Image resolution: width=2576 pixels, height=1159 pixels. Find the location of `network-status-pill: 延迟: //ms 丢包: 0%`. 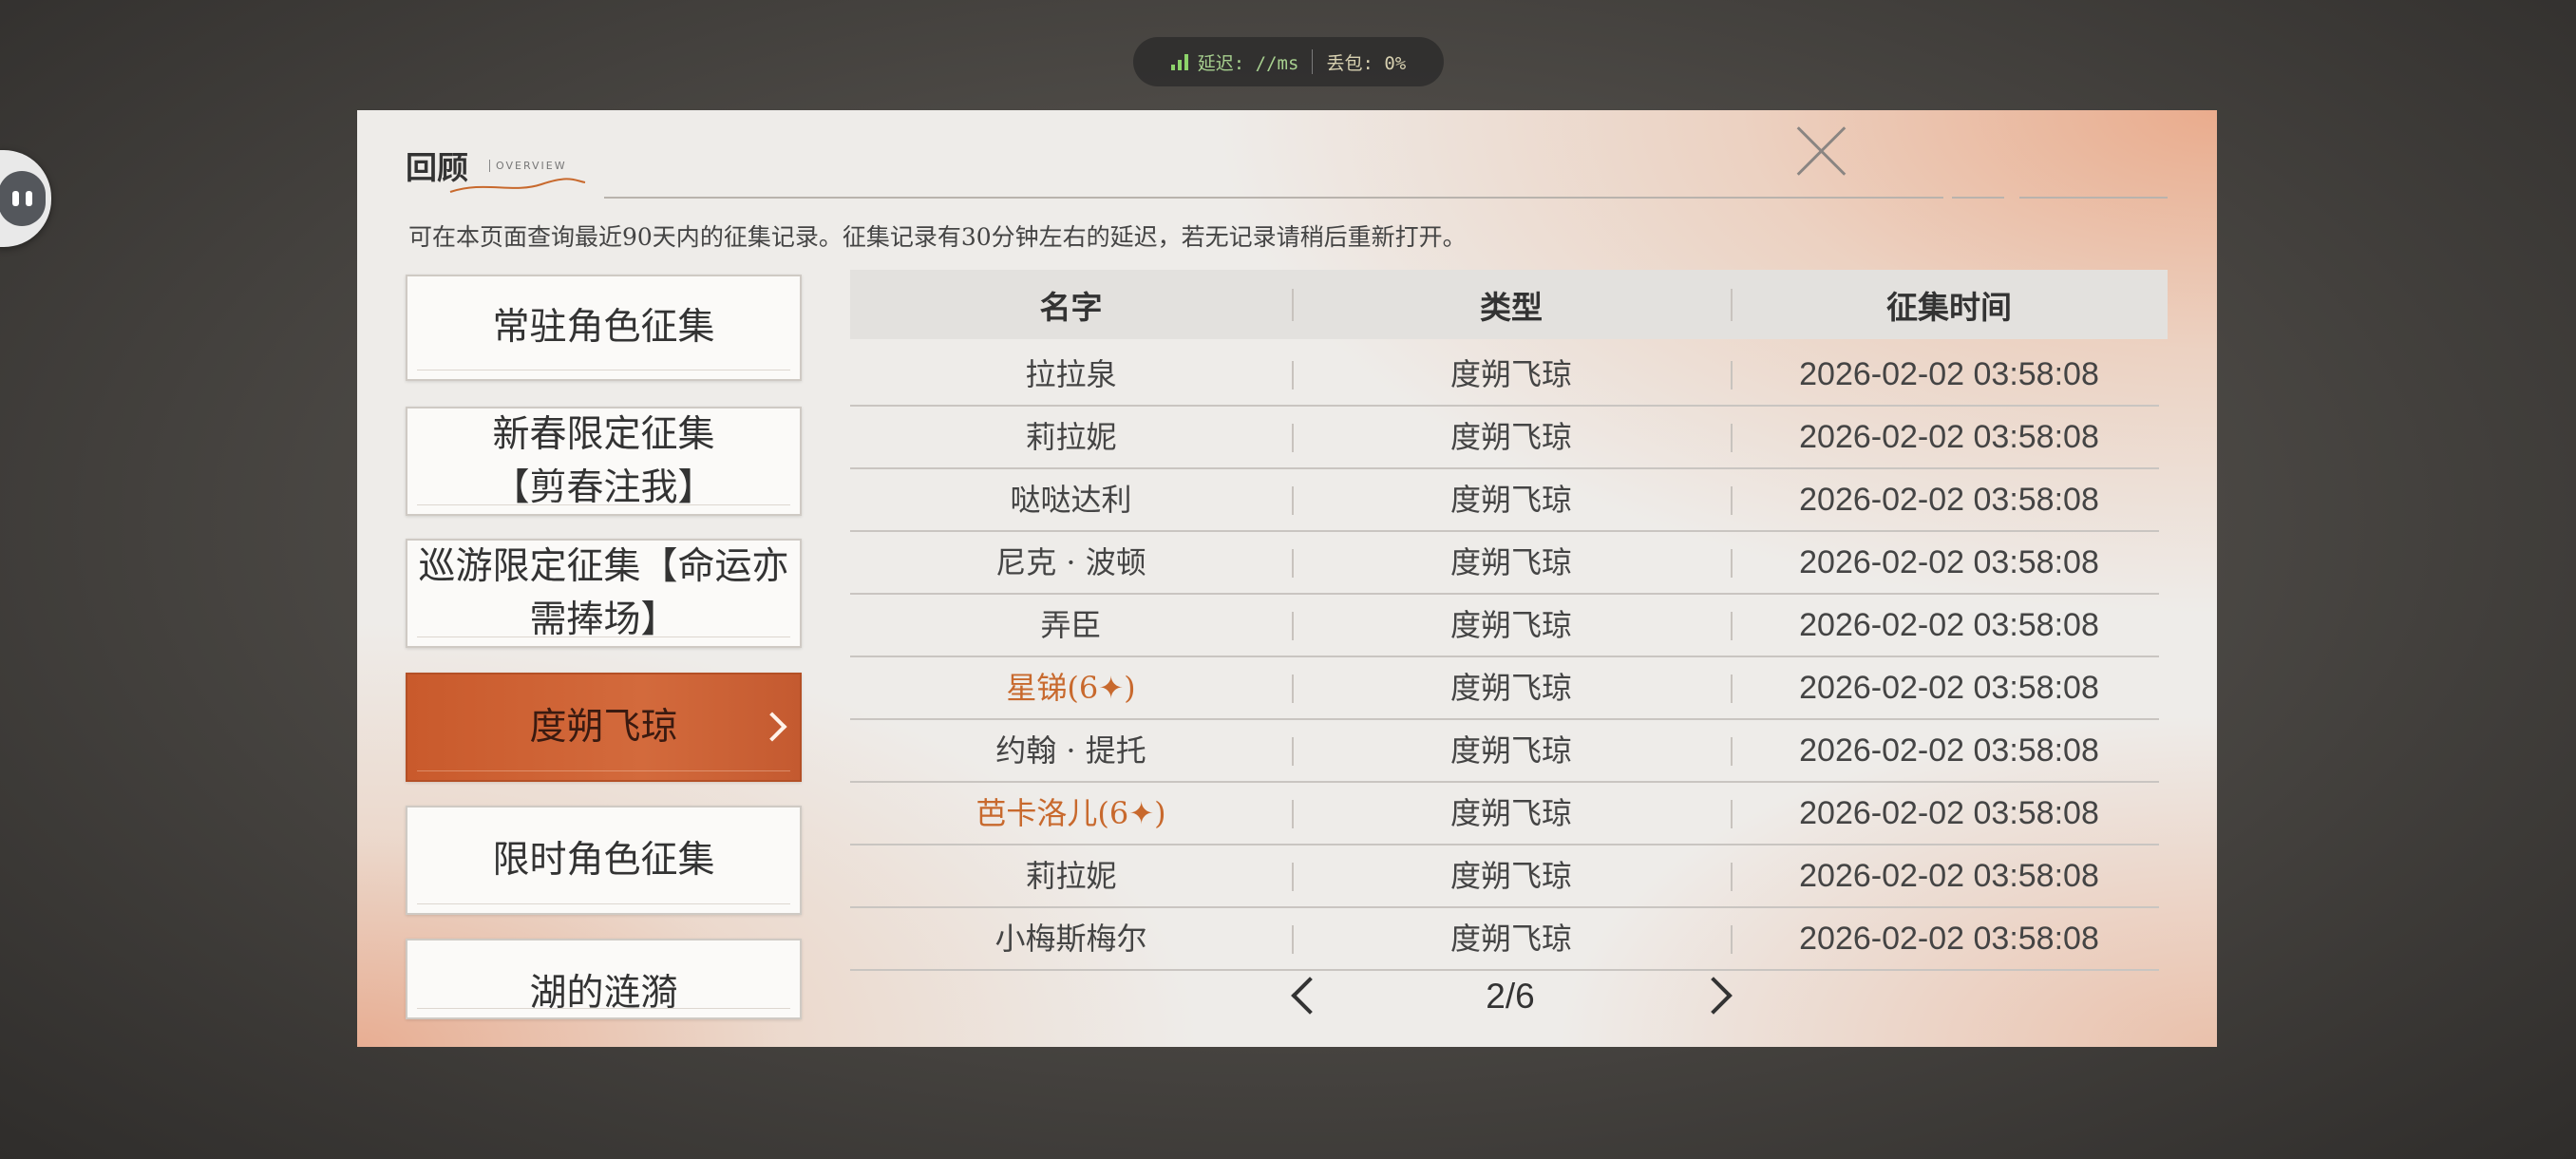

network-status-pill: 延迟: //ms 丢包: 0% is located at coordinates (1288, 61).